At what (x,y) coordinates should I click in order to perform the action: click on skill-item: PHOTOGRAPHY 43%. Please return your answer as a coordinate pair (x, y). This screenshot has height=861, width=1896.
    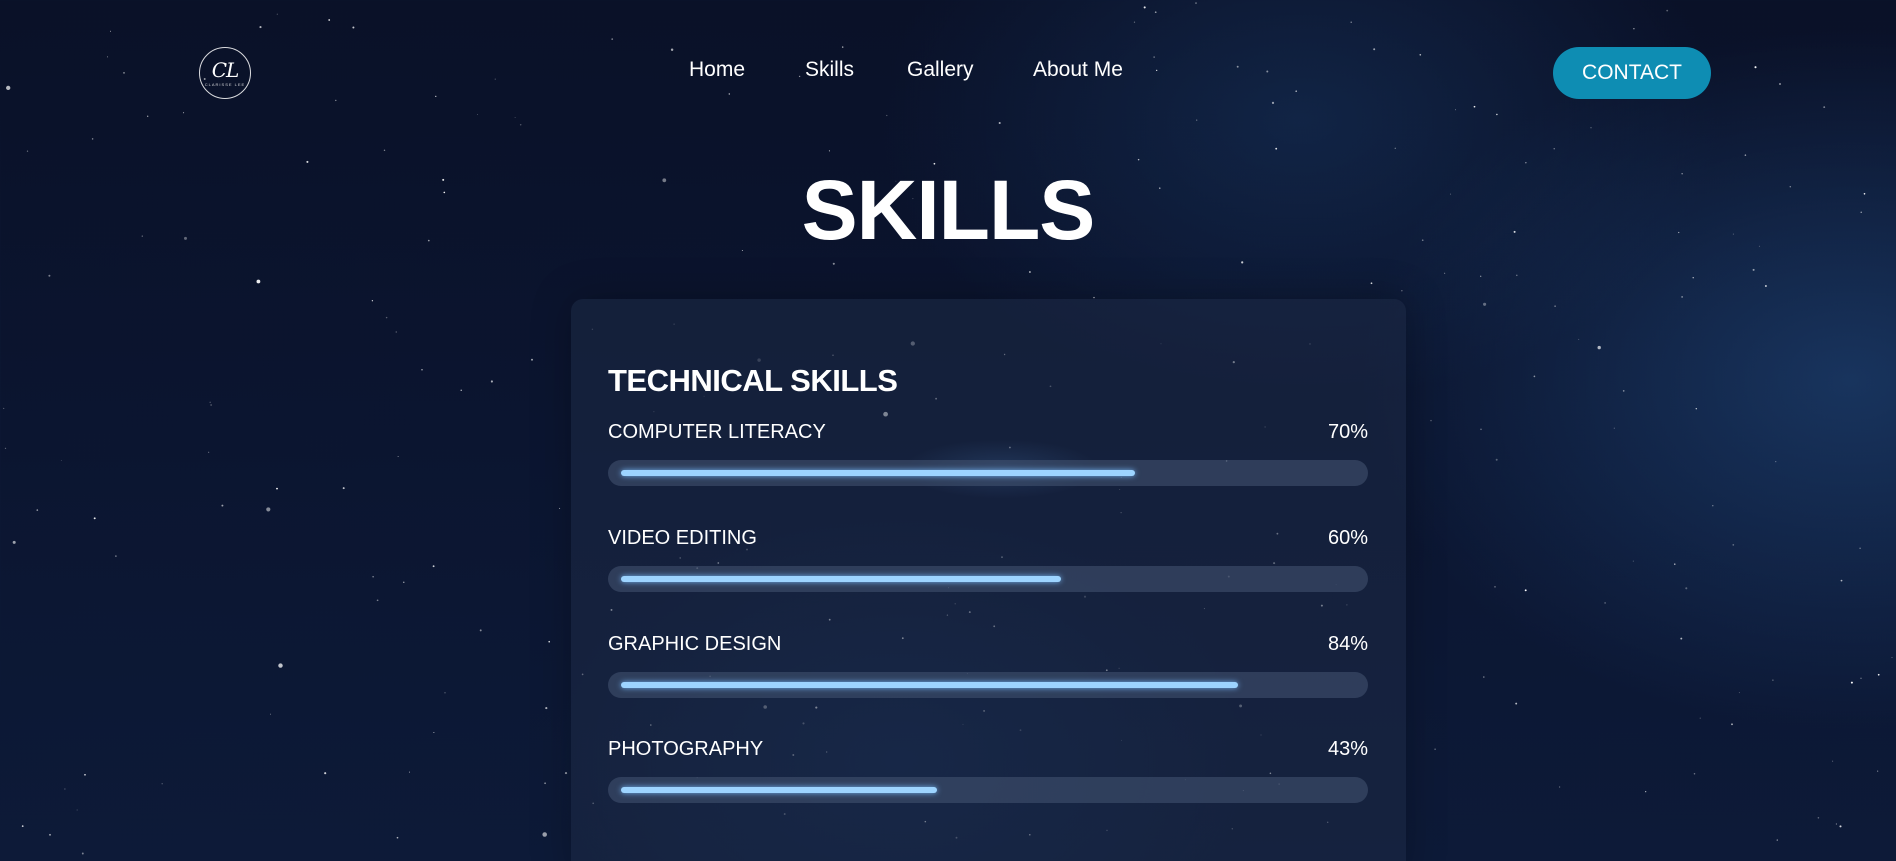
    Looking at the image, I should click on (988, 778).